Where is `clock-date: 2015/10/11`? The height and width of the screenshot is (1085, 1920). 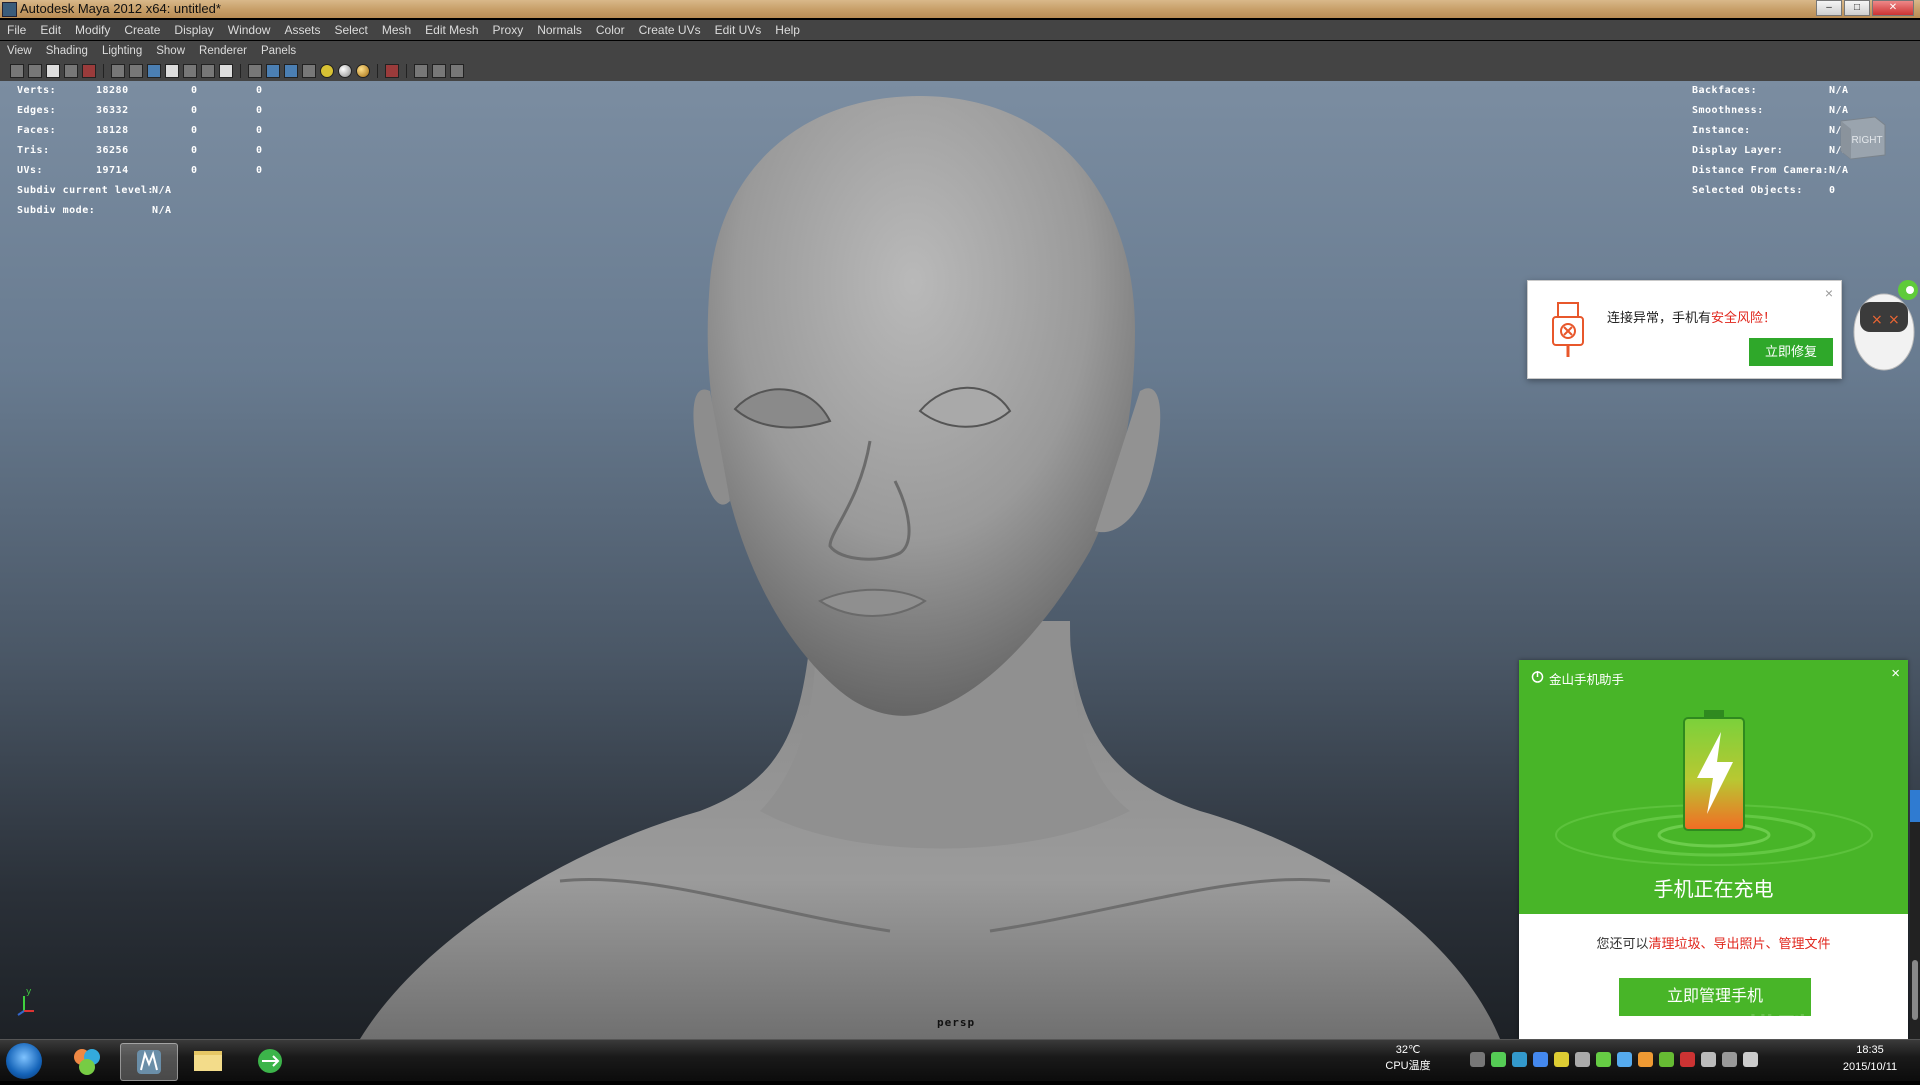
clock-date: 2015/10/11 is located at coordinates (1870, 1067).